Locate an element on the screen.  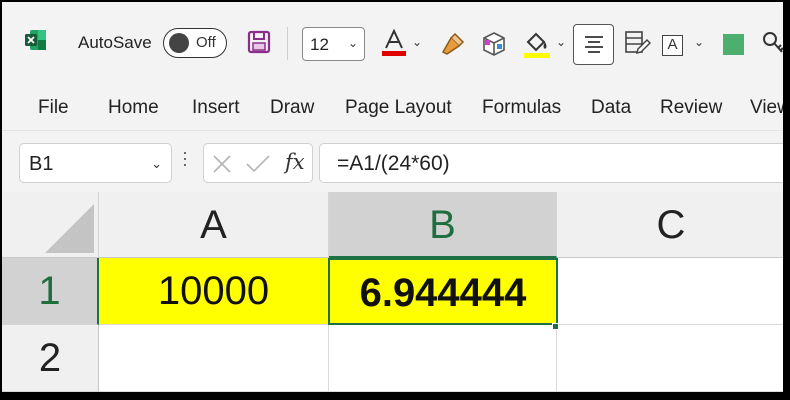
key-icon is located at coordinates (772, 43).